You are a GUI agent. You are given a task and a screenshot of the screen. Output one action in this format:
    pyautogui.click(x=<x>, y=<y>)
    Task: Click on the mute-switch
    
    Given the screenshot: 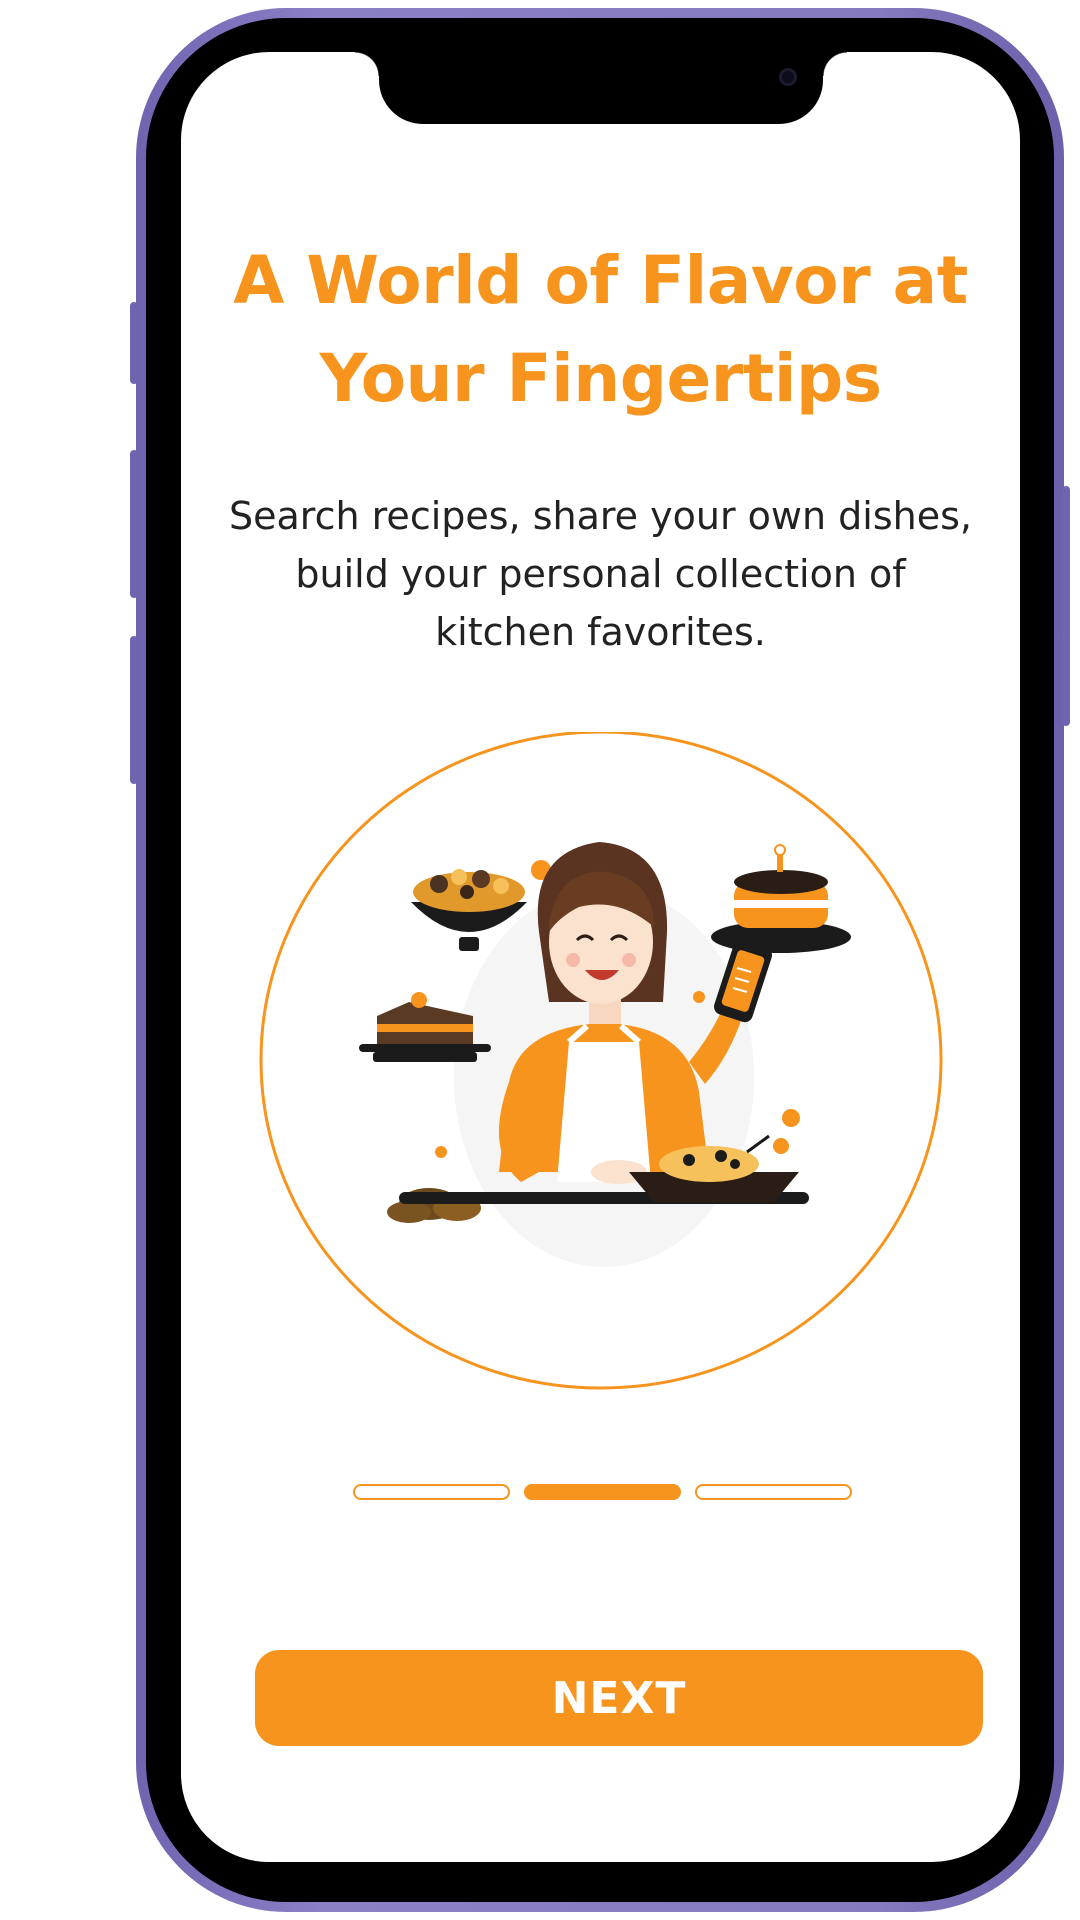 What is the action you would take?
    pyautogui.click(x=134, y=343)
    